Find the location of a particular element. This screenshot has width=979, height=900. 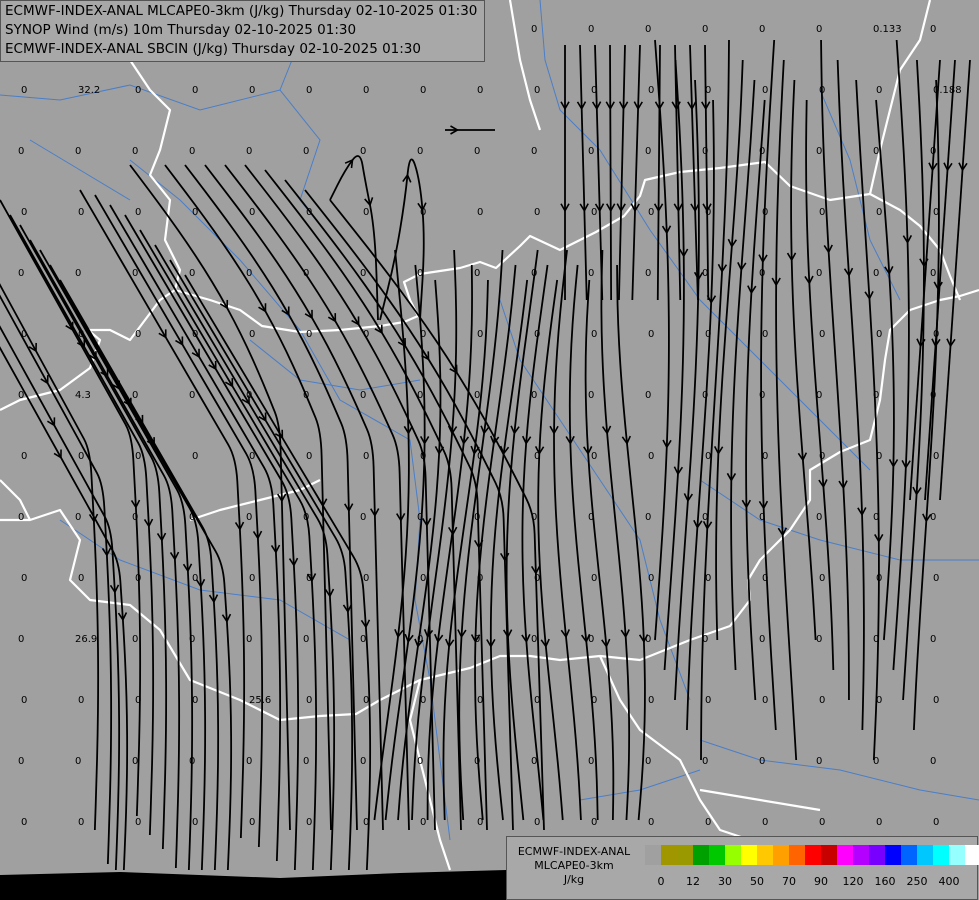

cin-value-label: 0.133 is located at coordinates (887, 29).